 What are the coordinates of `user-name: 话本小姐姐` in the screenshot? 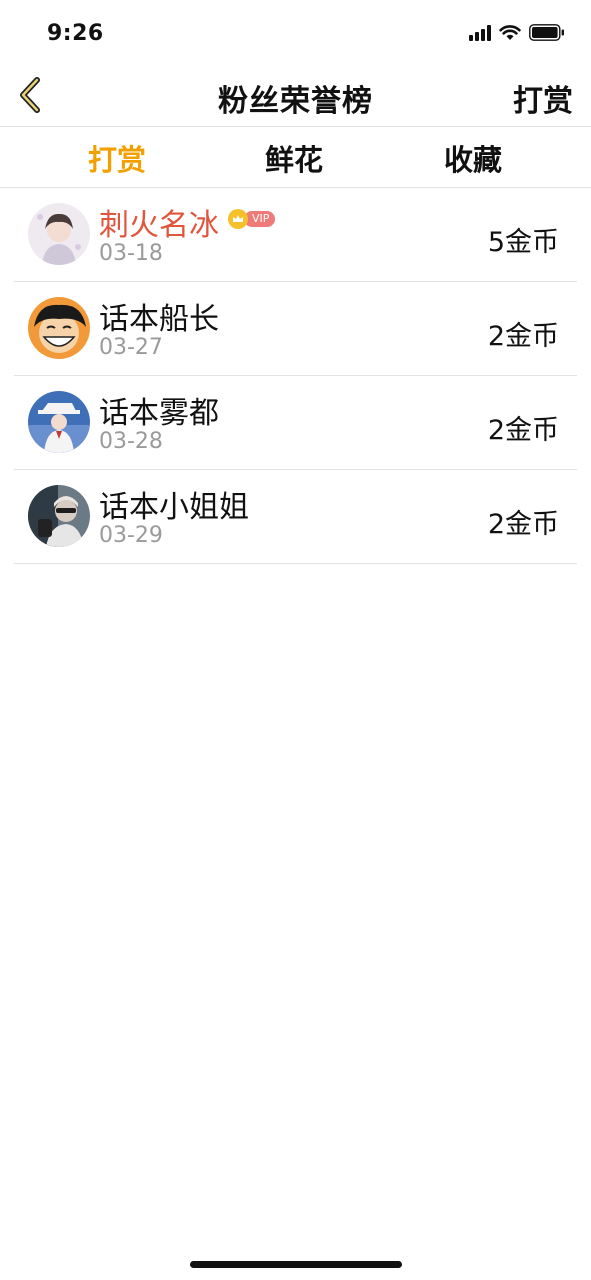 It's located at (174, 507).